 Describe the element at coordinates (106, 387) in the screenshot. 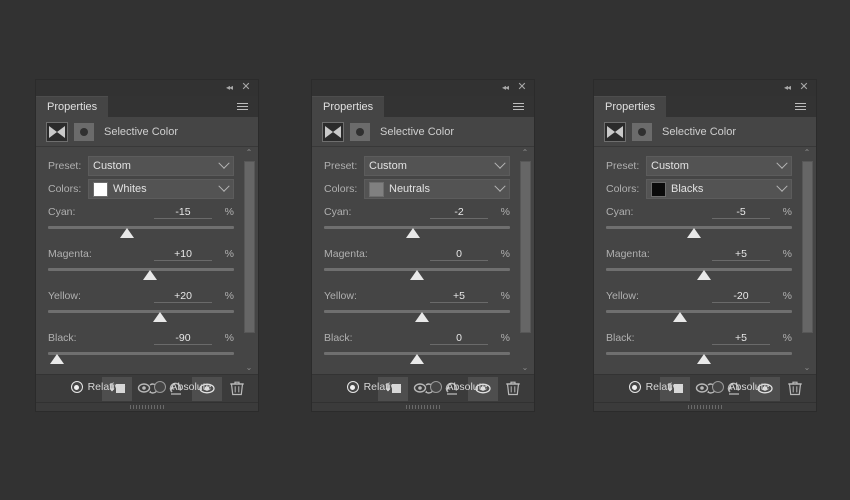

I see `radio-relative-label: Relative` at that location.